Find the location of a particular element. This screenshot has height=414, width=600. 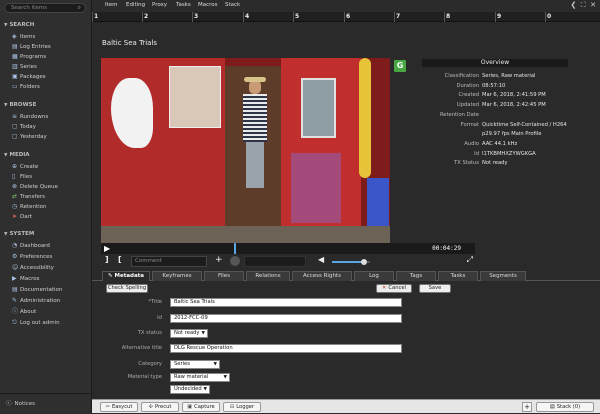

volume-fill is located at coordinates (348, 262).